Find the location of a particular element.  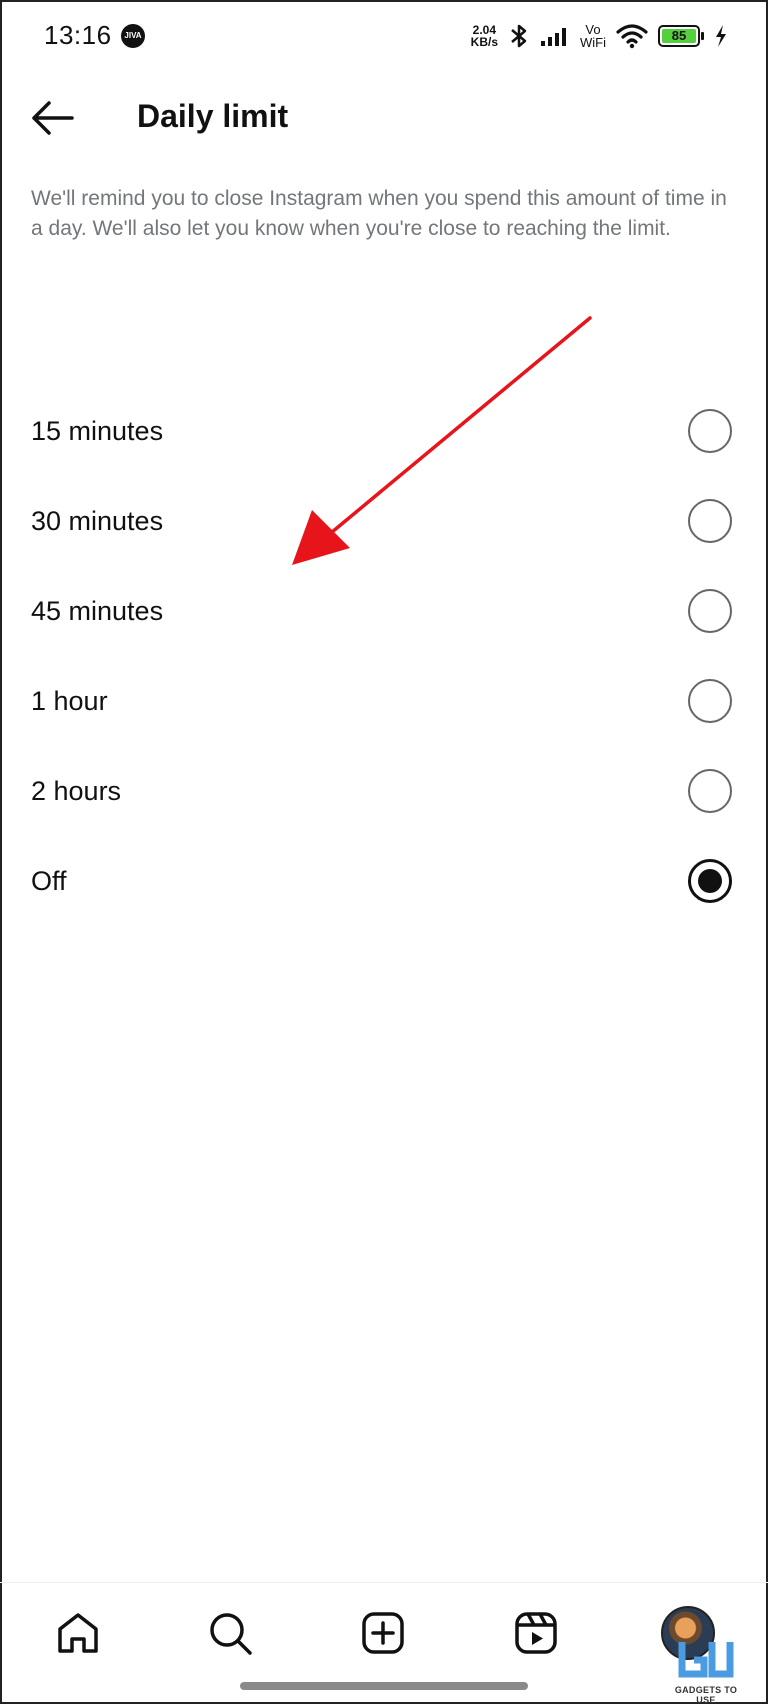

notification-app-icon: JIVA is located at coordinates (133, 36).